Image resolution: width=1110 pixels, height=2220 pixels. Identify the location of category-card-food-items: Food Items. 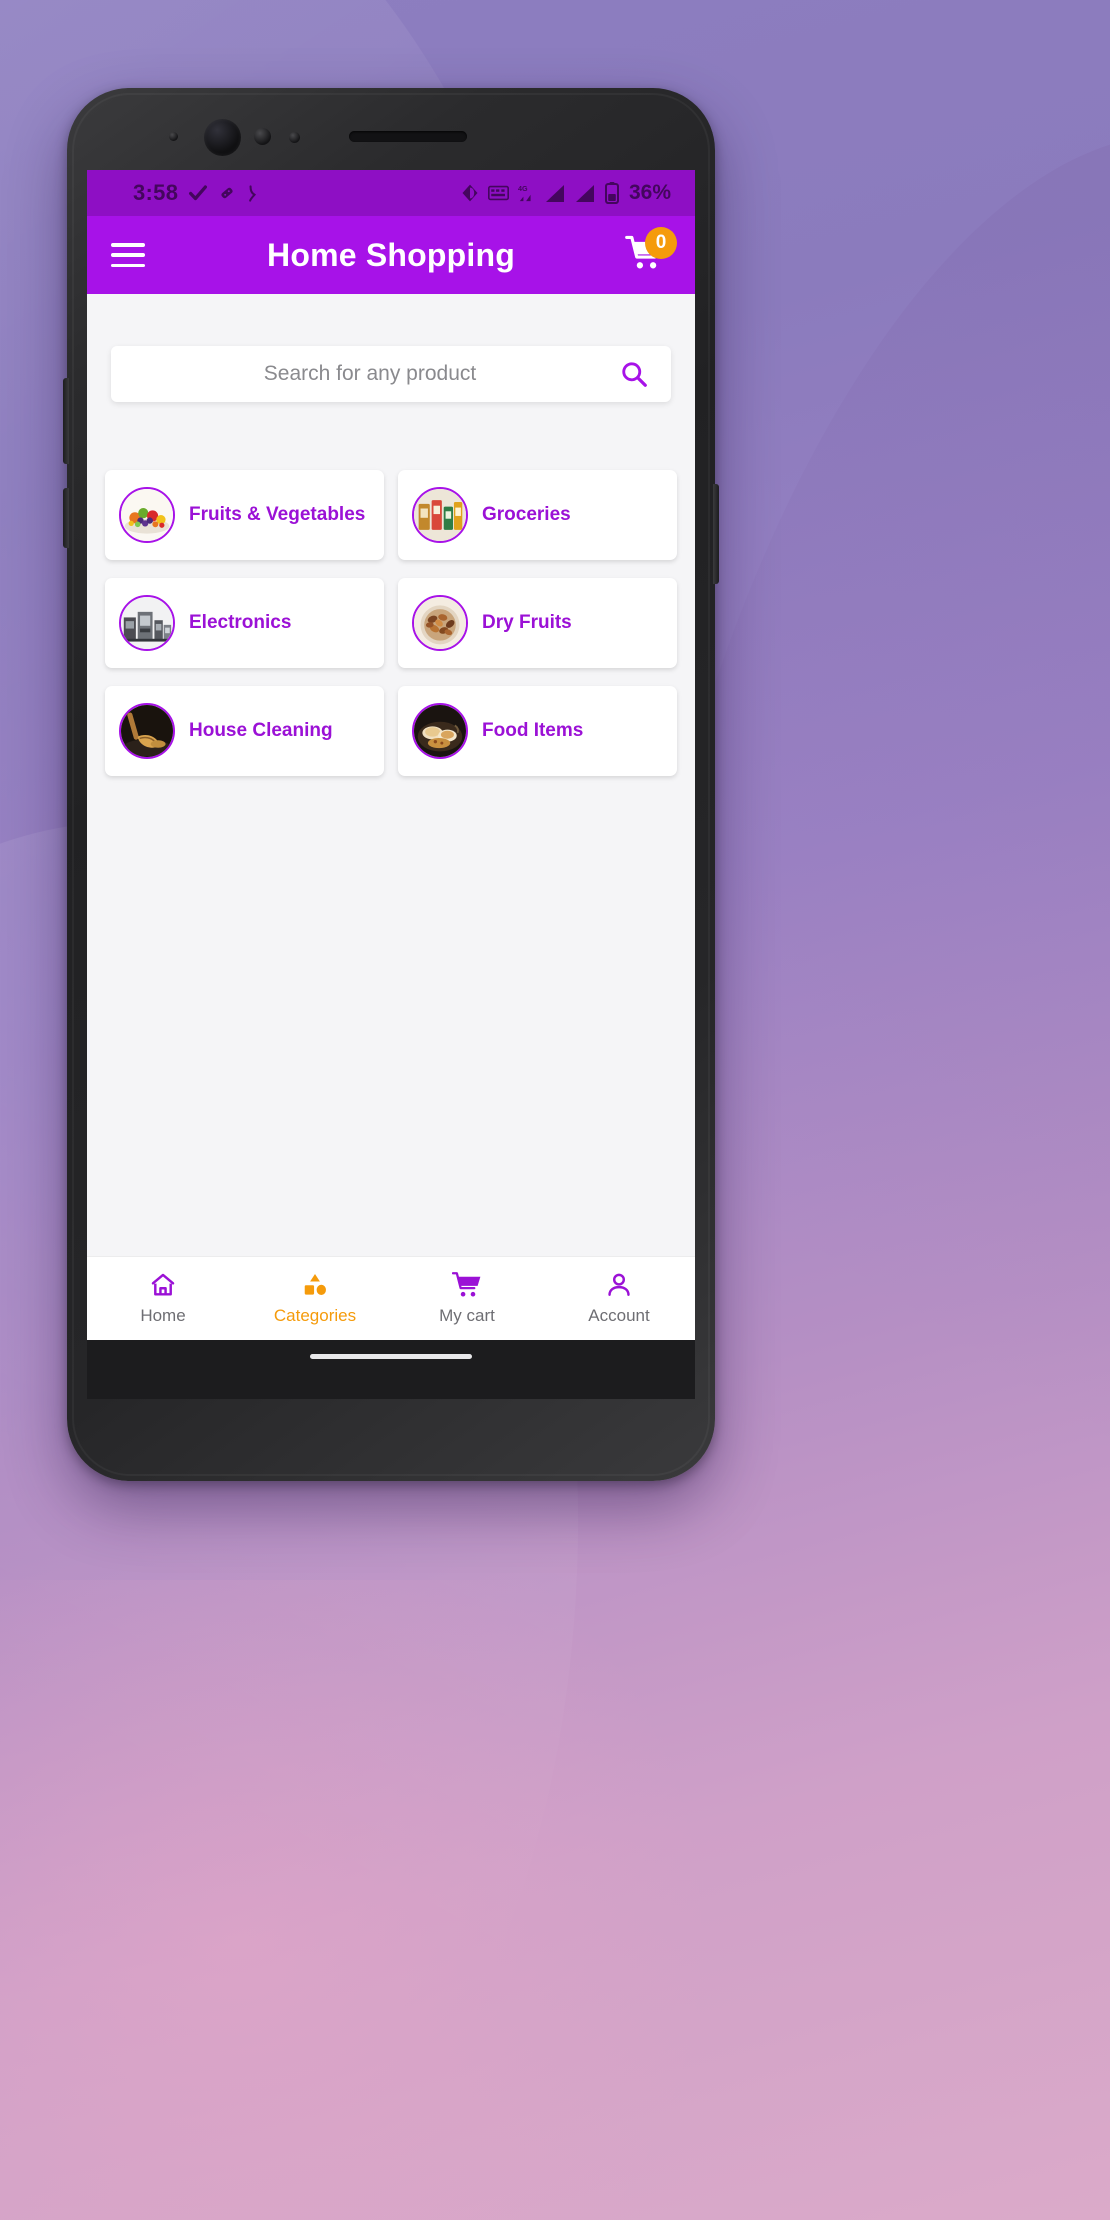
(537, 731).